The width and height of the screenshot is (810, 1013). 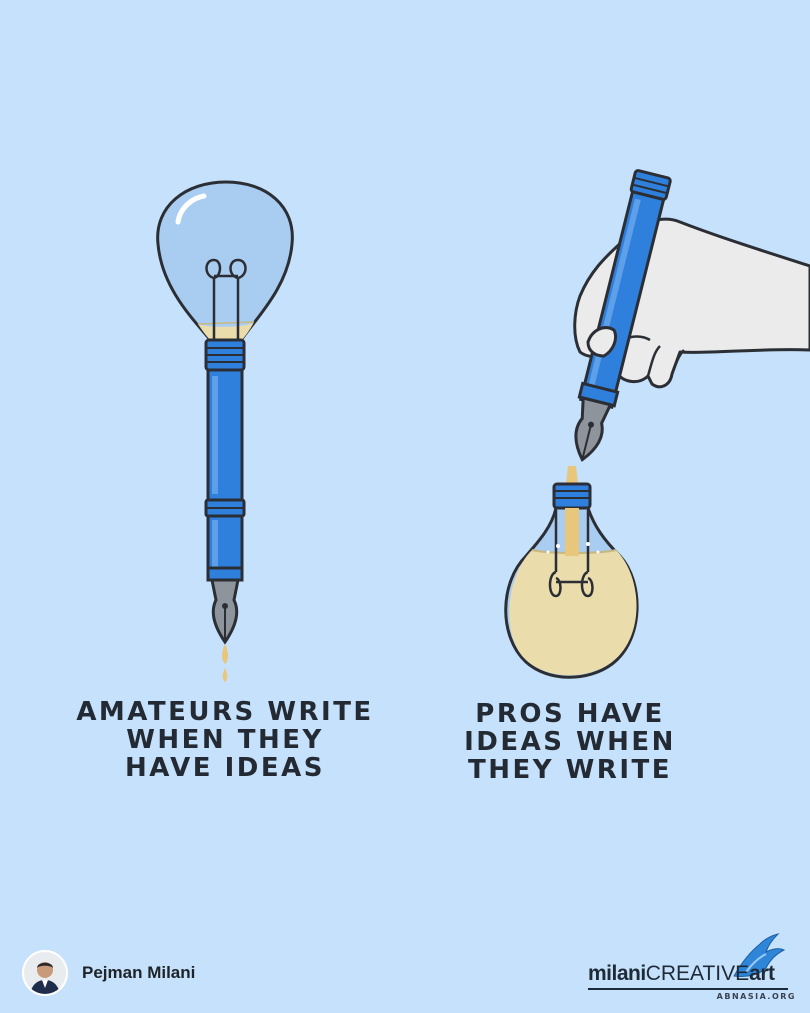 I want to click on author-badge: Pejman Milani, so click(x=108, y=973).